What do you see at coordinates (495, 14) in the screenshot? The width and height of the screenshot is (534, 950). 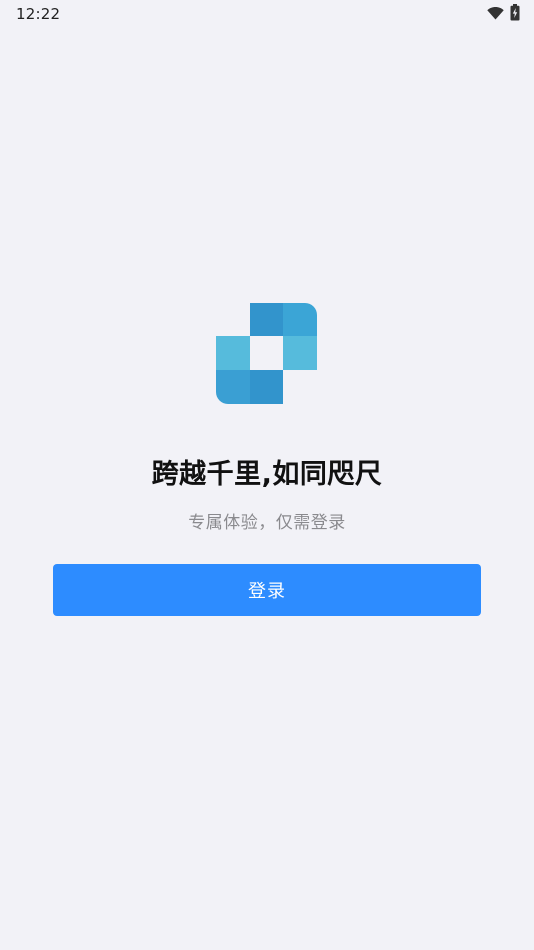 I see `wifi-icon` at bounding box center [495, 14].